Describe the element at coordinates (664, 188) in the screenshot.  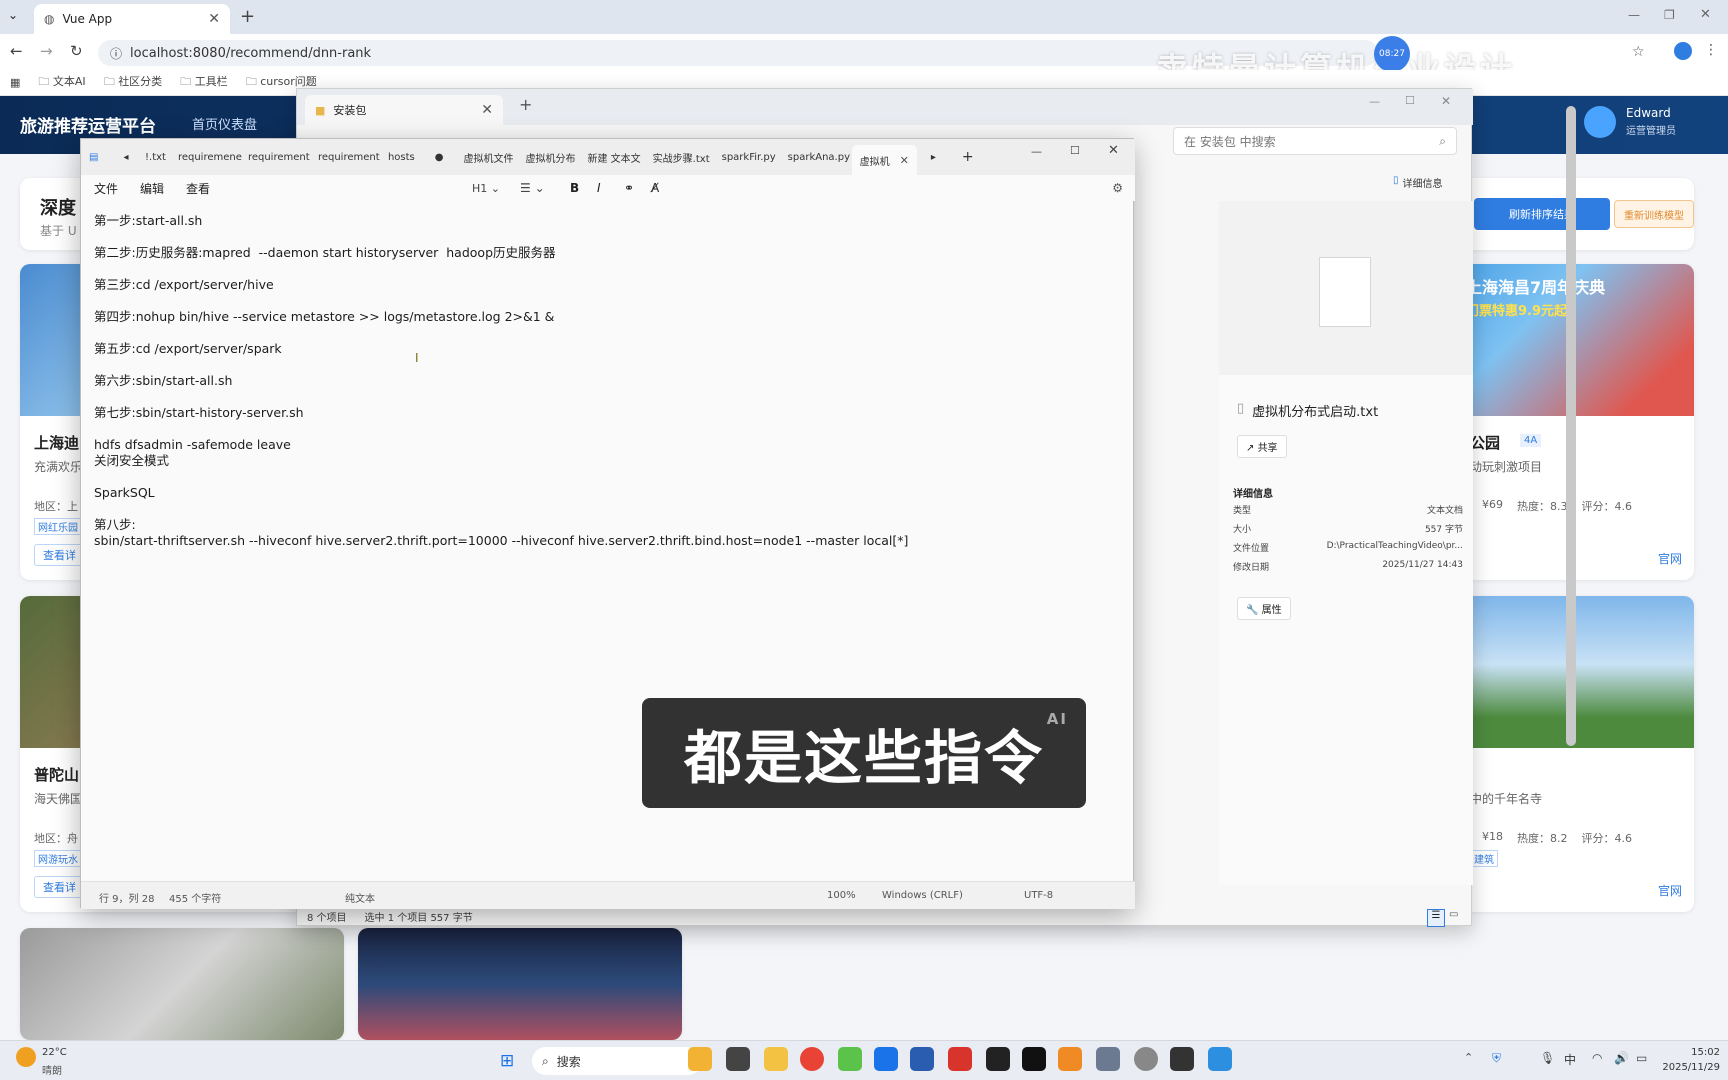
I see `clear-format-icon: A̸` at that location.